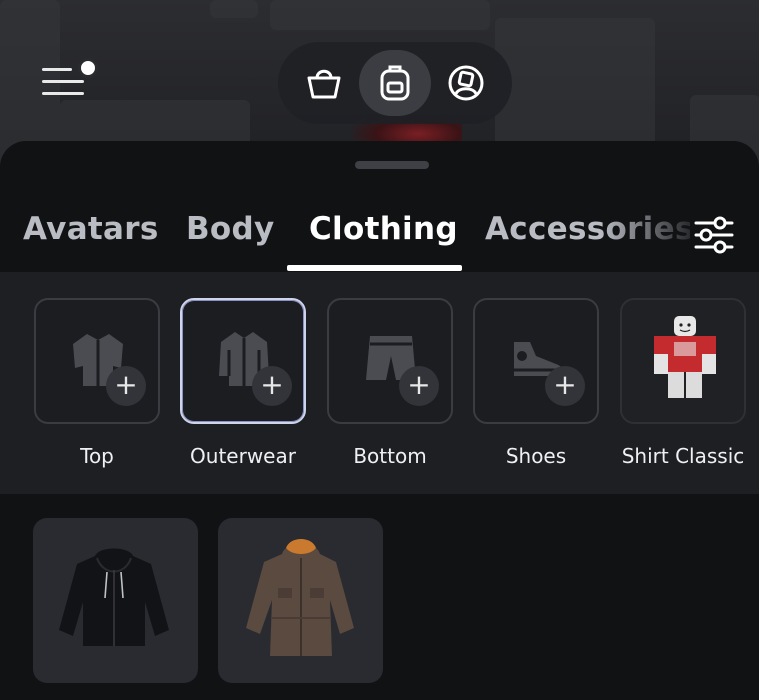 Image resolution: width=759 pixels, height=700 pixels. I want to click on avatar-button, so click(466, 83).